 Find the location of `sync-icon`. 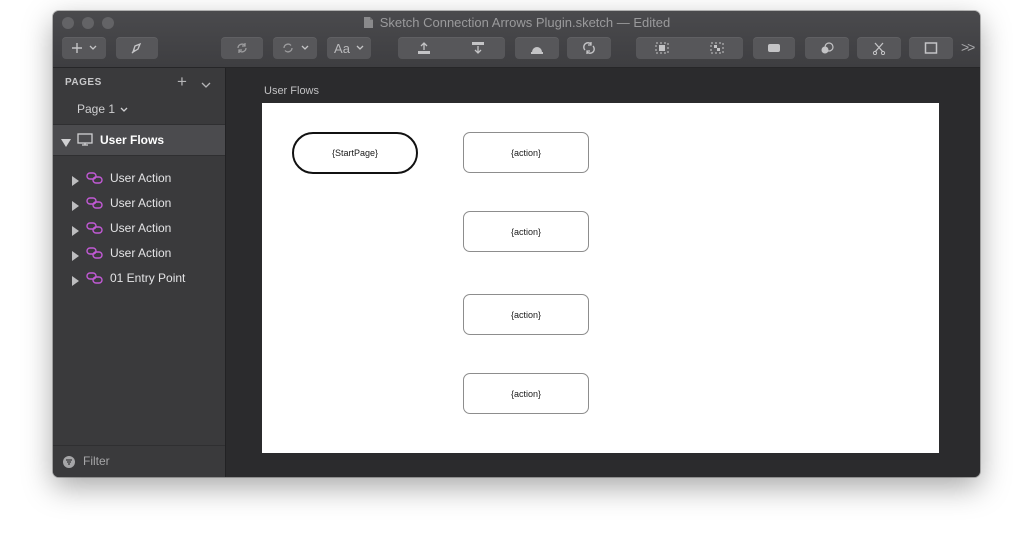

sync-icon is located at coordinates (589, 48).